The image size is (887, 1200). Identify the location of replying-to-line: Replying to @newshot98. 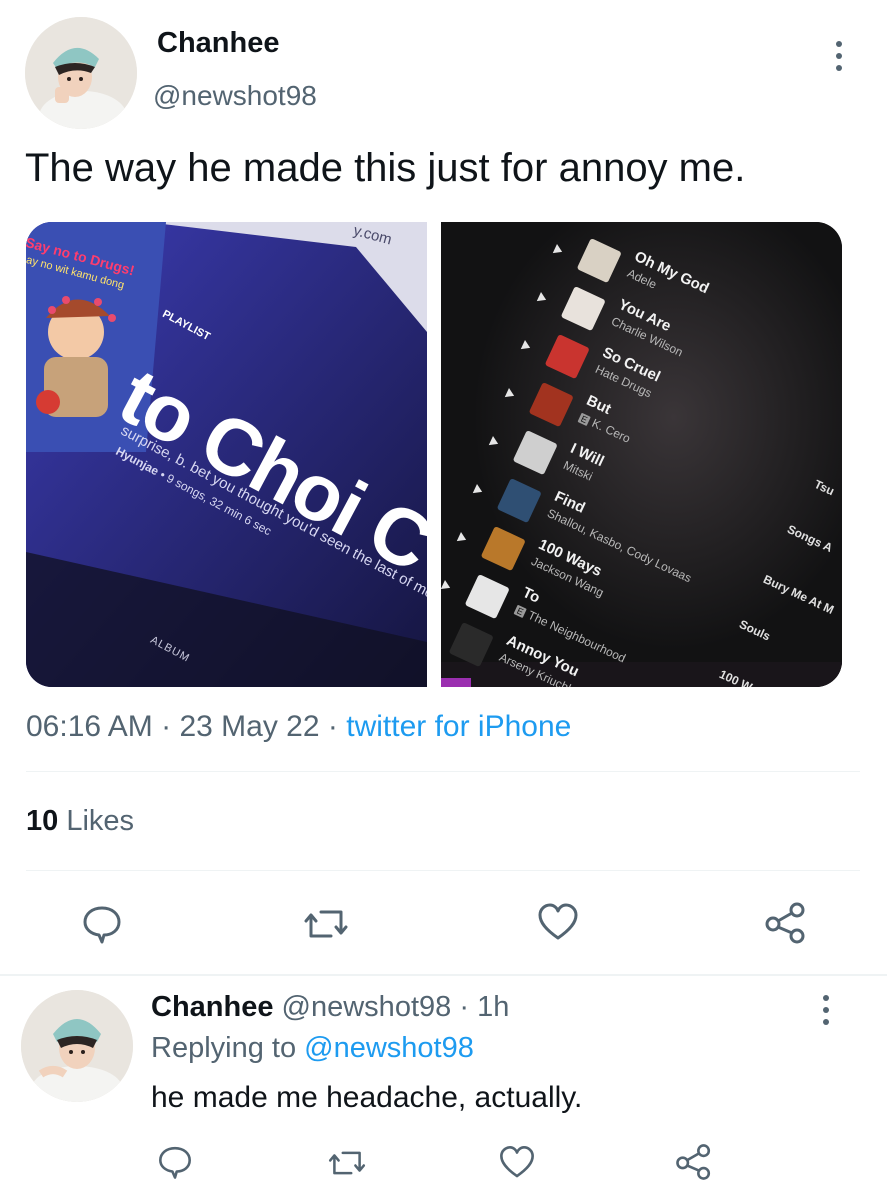
(312, 1048).